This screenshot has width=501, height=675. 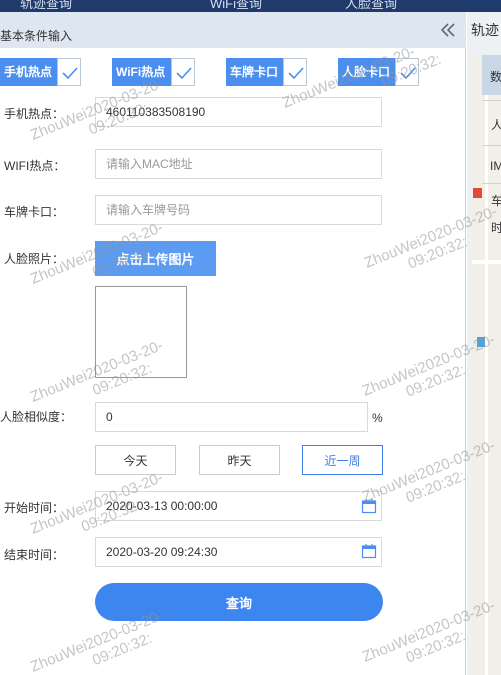 What do you see at coordinates (496, 125) in the screenshot?
I see `track-row-cell: 人` at bounding box center [496, 125].